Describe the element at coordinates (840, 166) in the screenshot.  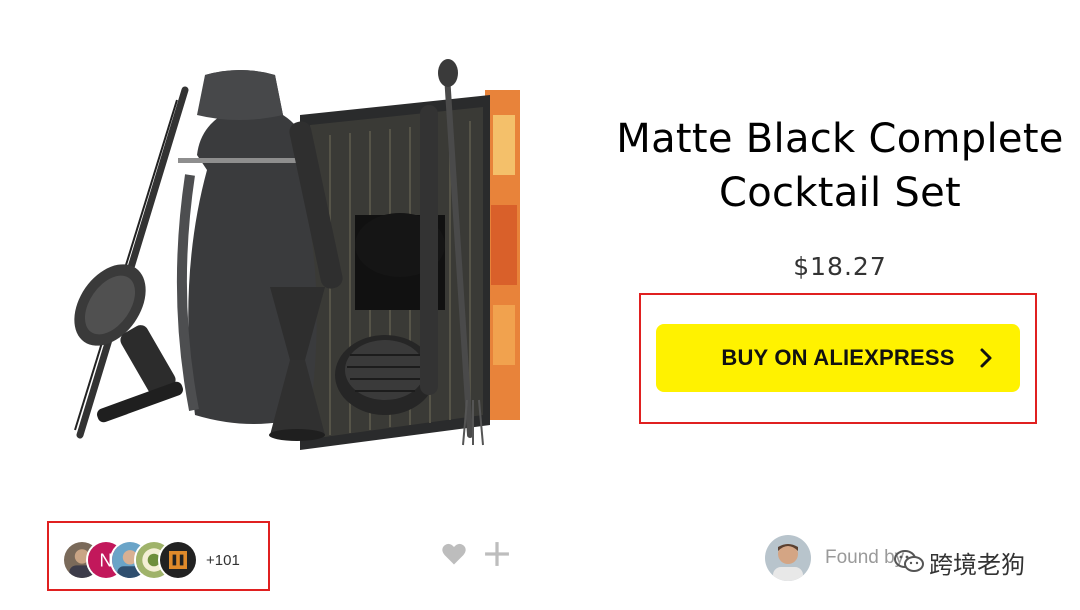
I see `product-title: Matte Black Complete Cocktail Set` at that location.